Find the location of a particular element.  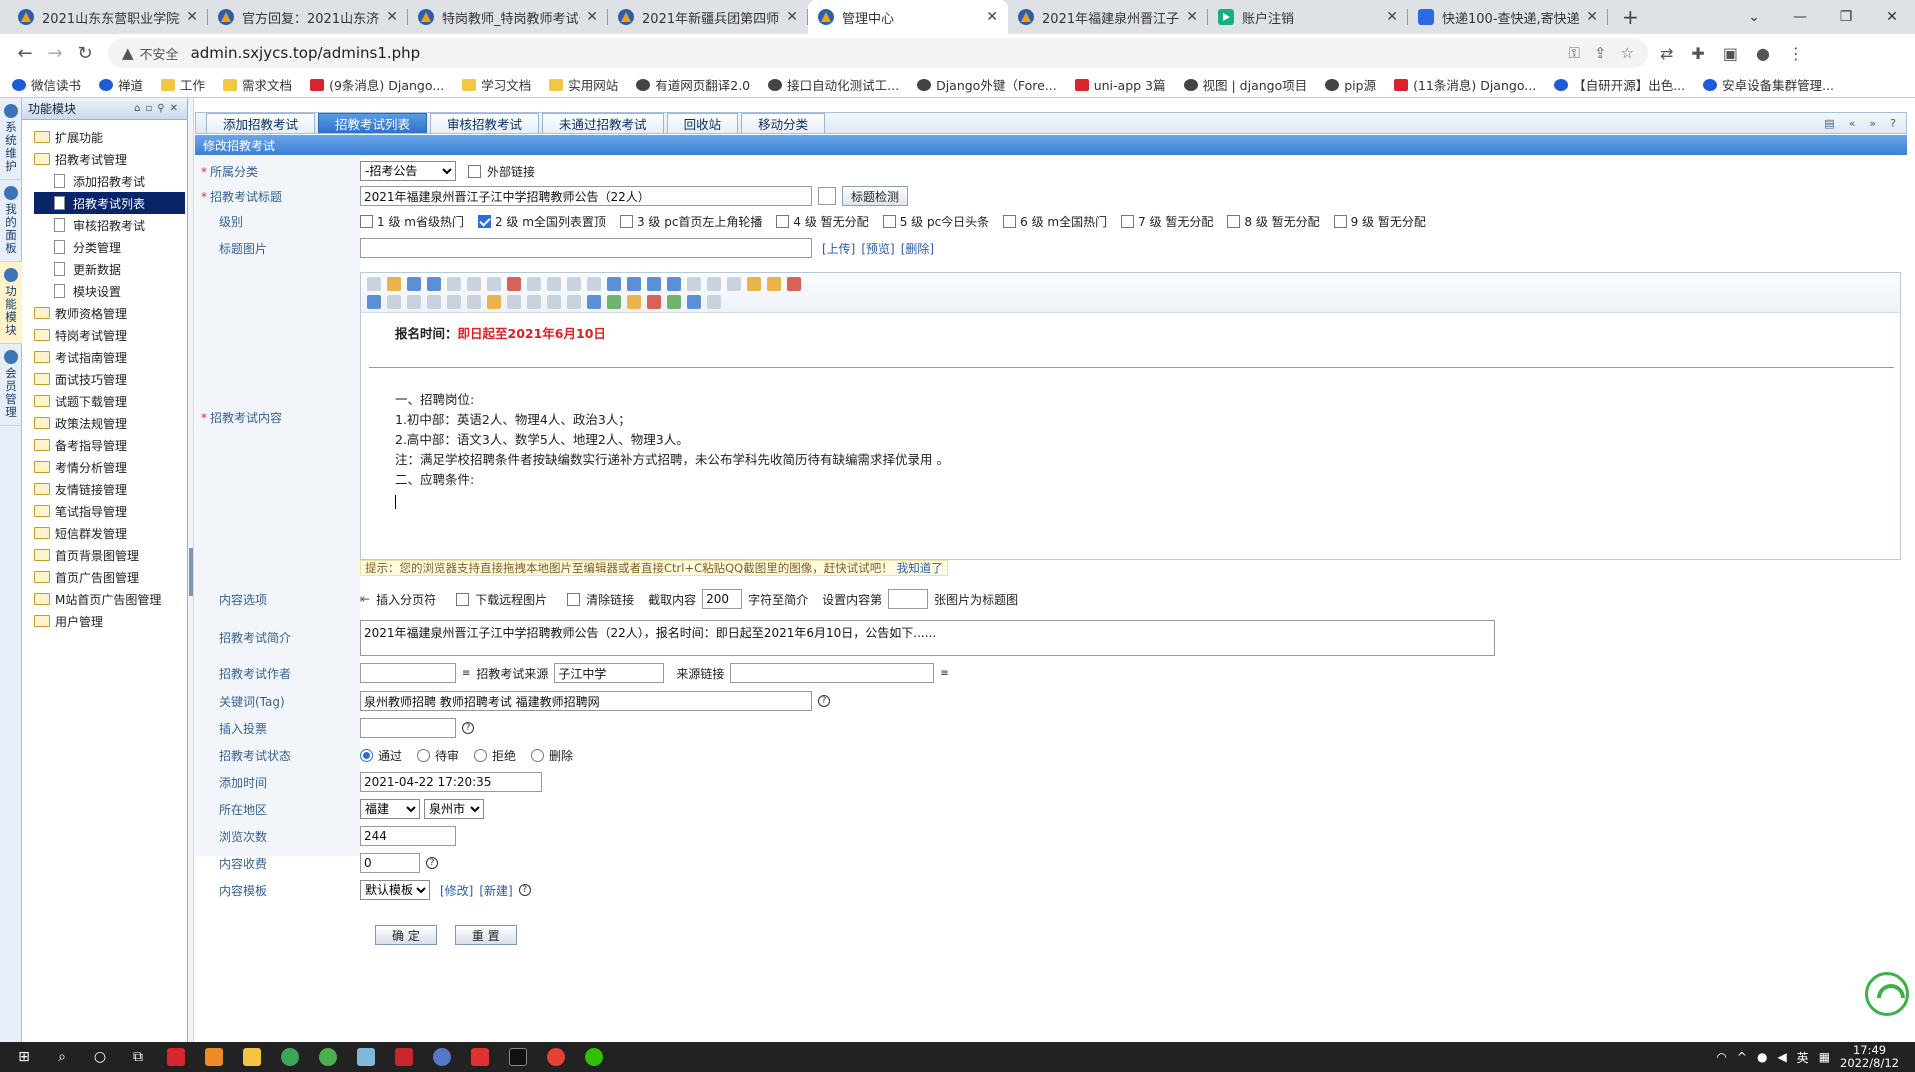

clock: 17:49 2022/8/12 is located at coordinates (1869, 1057).